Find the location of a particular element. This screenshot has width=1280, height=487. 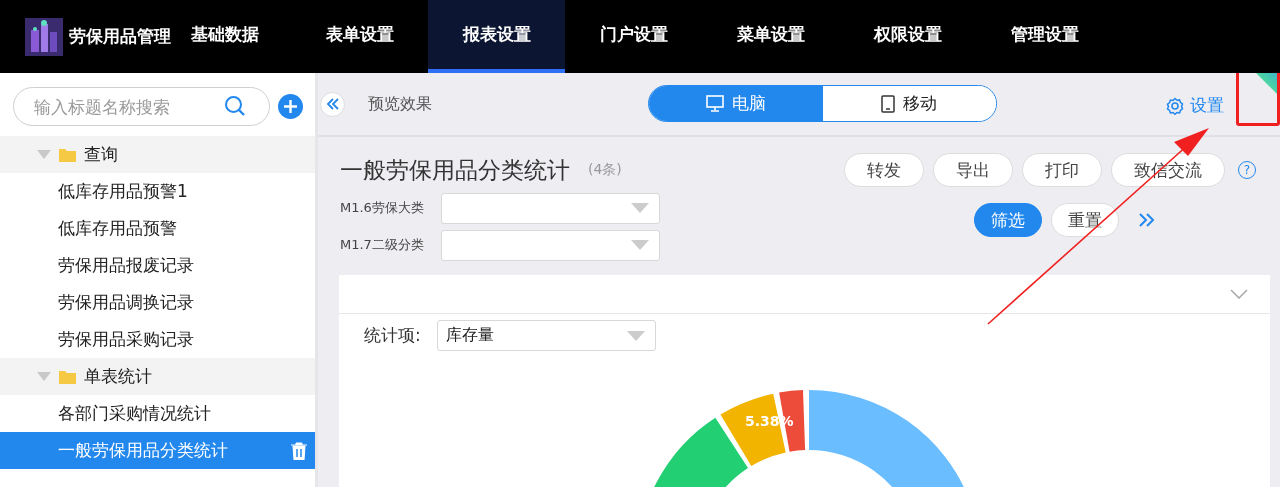

item-label: 各部门采购情况统计 is located at coordinates (134, 413).